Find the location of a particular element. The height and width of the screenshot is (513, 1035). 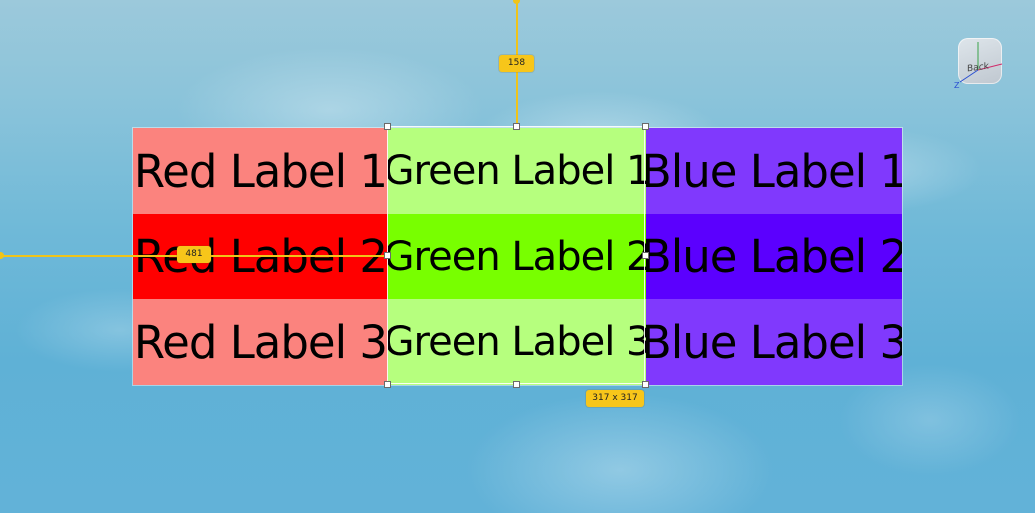

green-label-3: Green Label 3 is located at coordinates (517, 342).